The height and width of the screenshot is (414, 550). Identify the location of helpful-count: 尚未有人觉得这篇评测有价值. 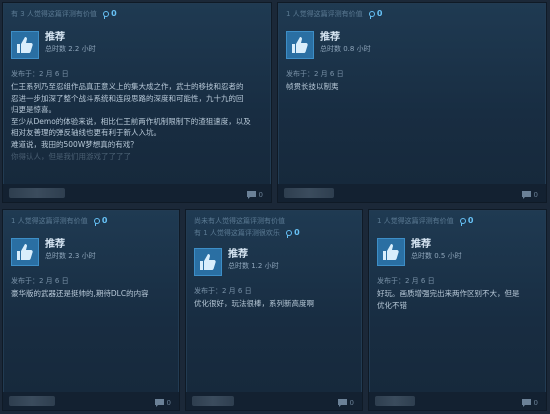
(239, 221).